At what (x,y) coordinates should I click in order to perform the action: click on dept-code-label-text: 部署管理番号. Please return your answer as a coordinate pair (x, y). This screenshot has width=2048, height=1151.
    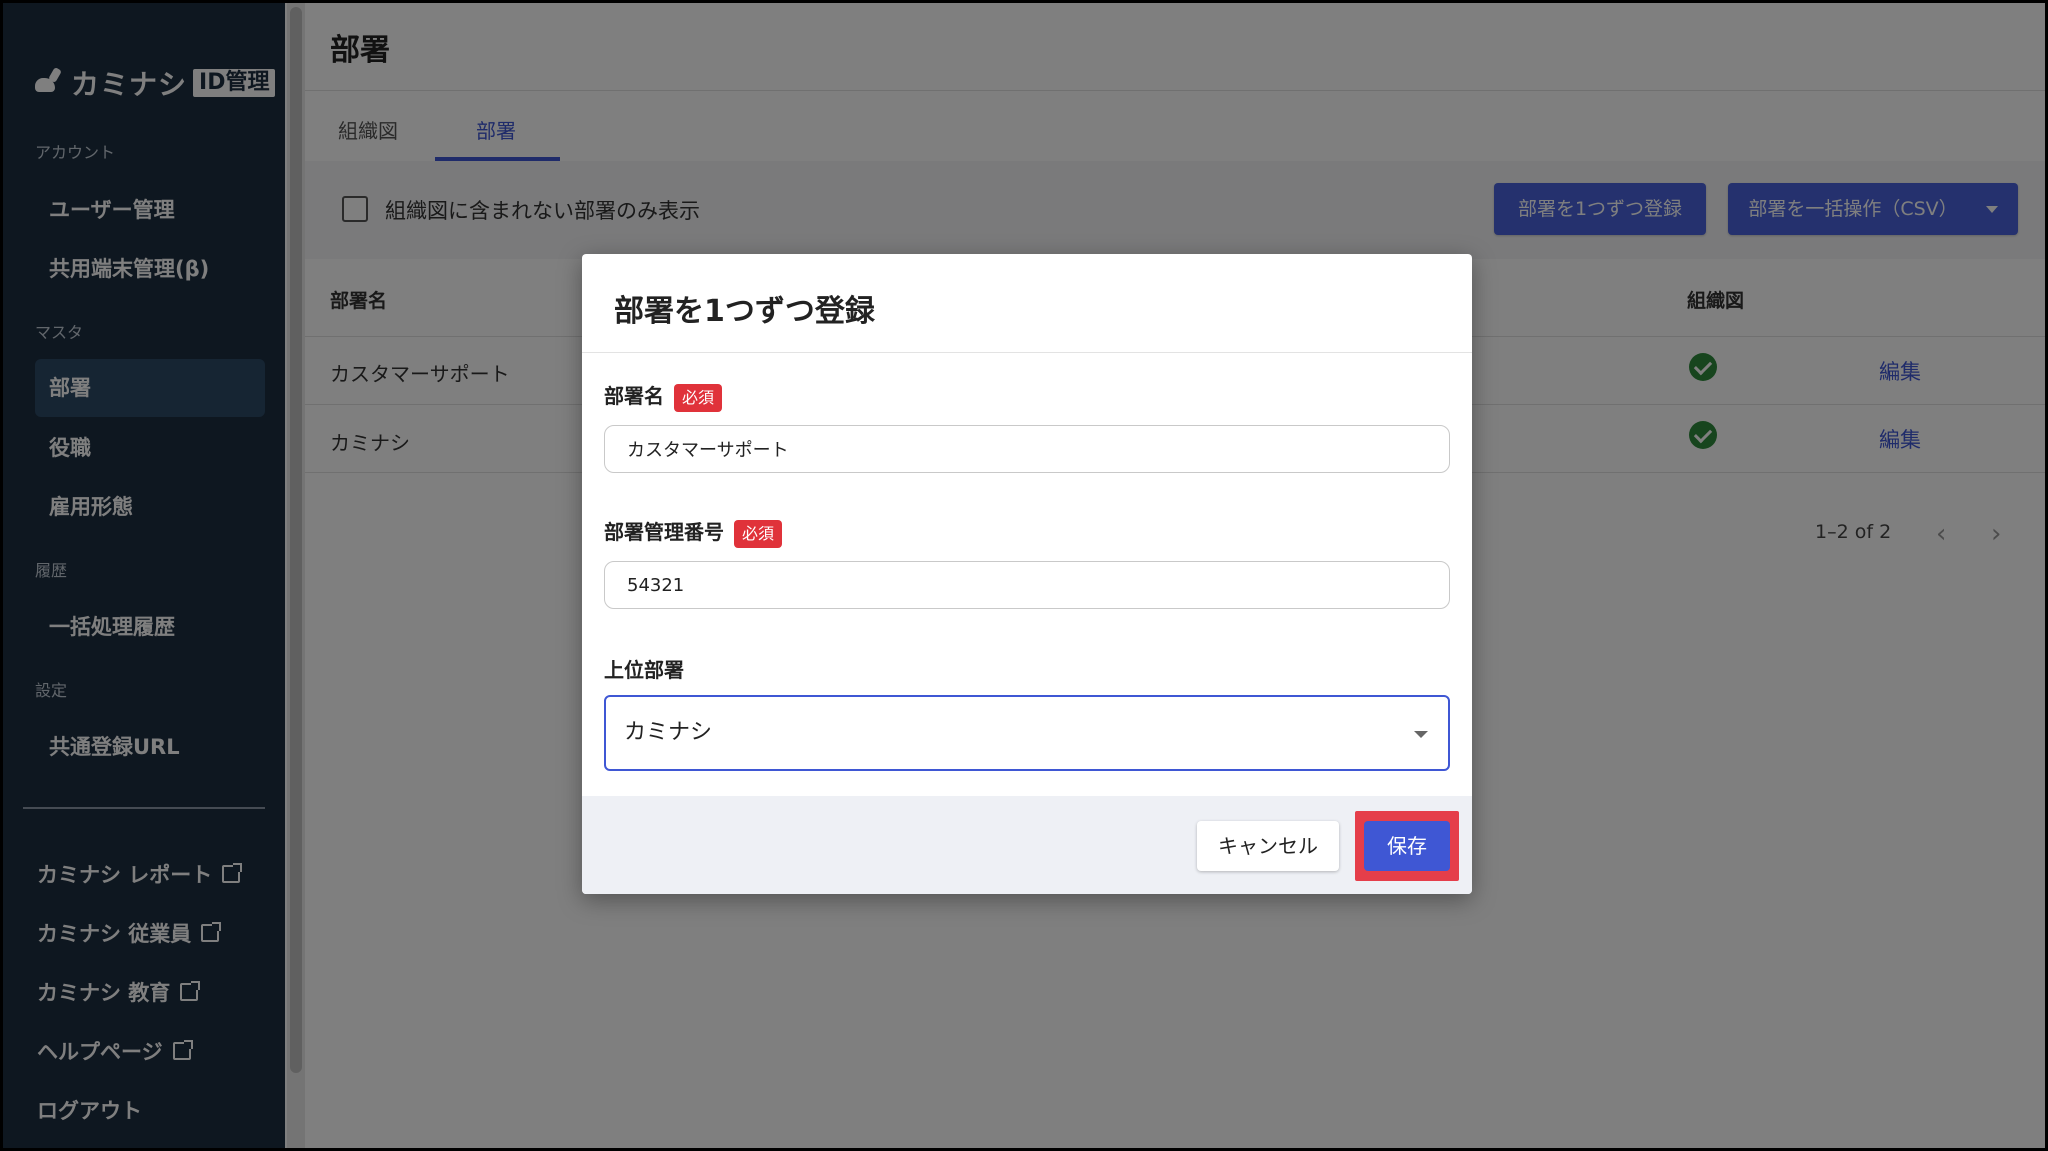
    Looking at the image, I should click on (664, 532).